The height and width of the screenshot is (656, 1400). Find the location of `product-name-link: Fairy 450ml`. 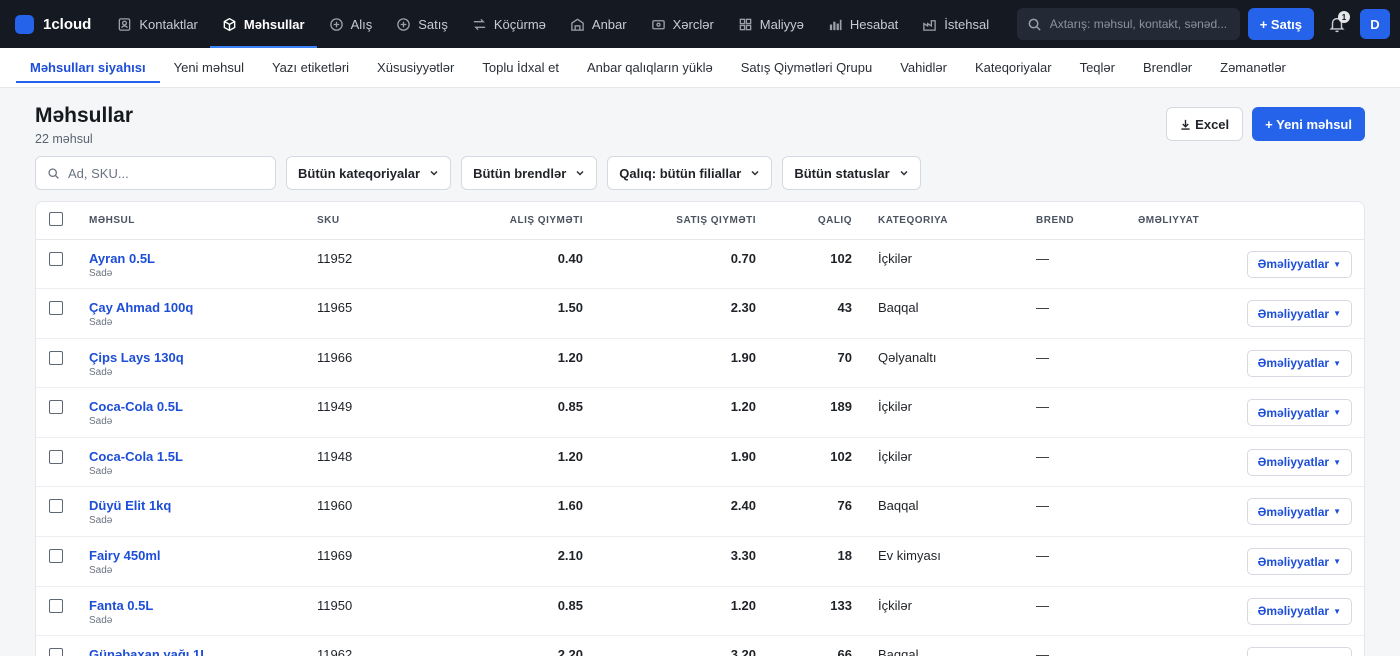

product-name-link: Fairy 450ml is located at coordinates (203, 555).